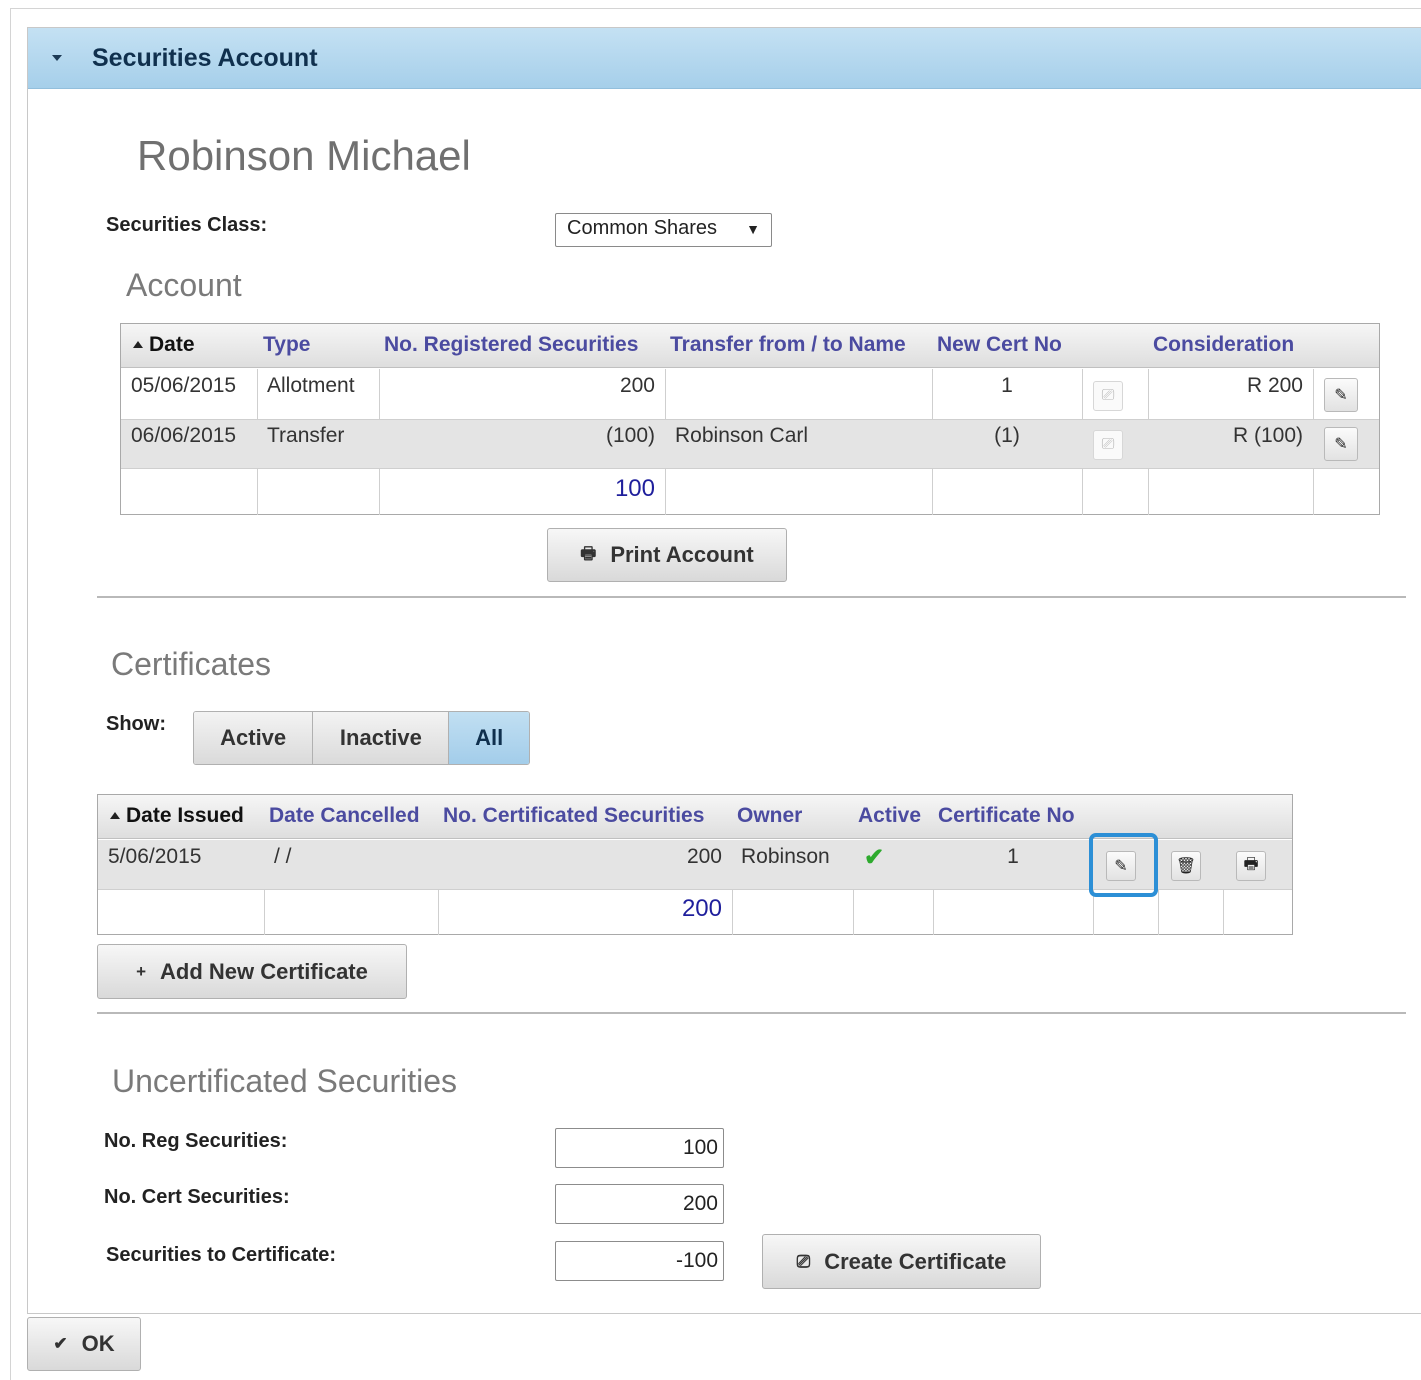 This screenshot has width=1421, height=1380. Describe the element at coordinates (311, 385) in the screenshot. I see `cell-type: Allotment` at that location.